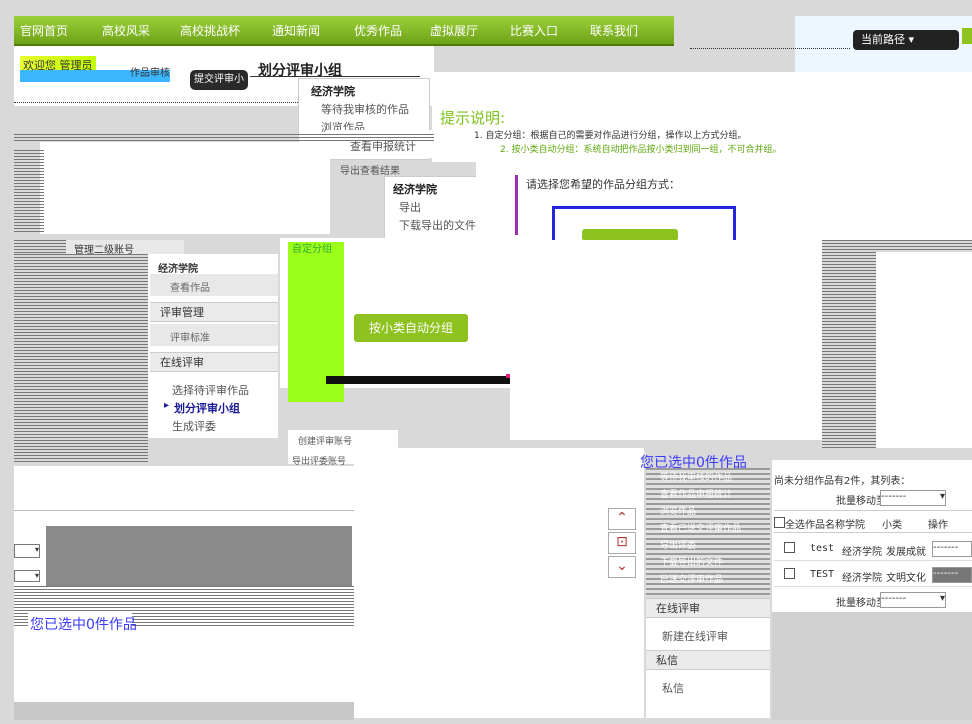 The width and height of the screenshot is (972, 724). What do you see at coordinates (214, 285) in the screenshot?
I see `left-menu-item-bg: 查看作品` at bounding box center [214, 285].